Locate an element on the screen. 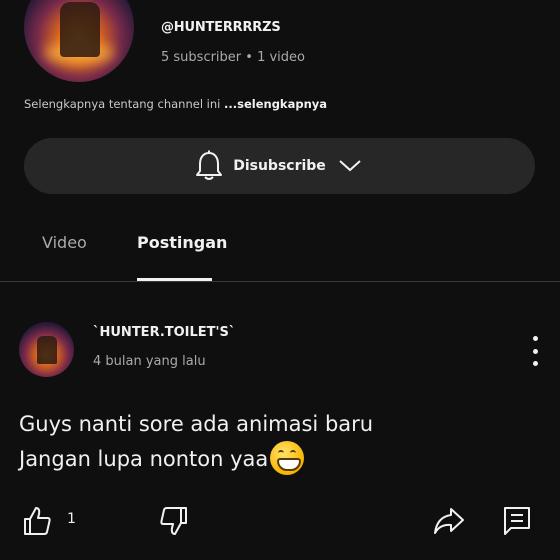  post-text-line-2-text: Jangan lupa nonton yaa is located at coordinates (144, 459).